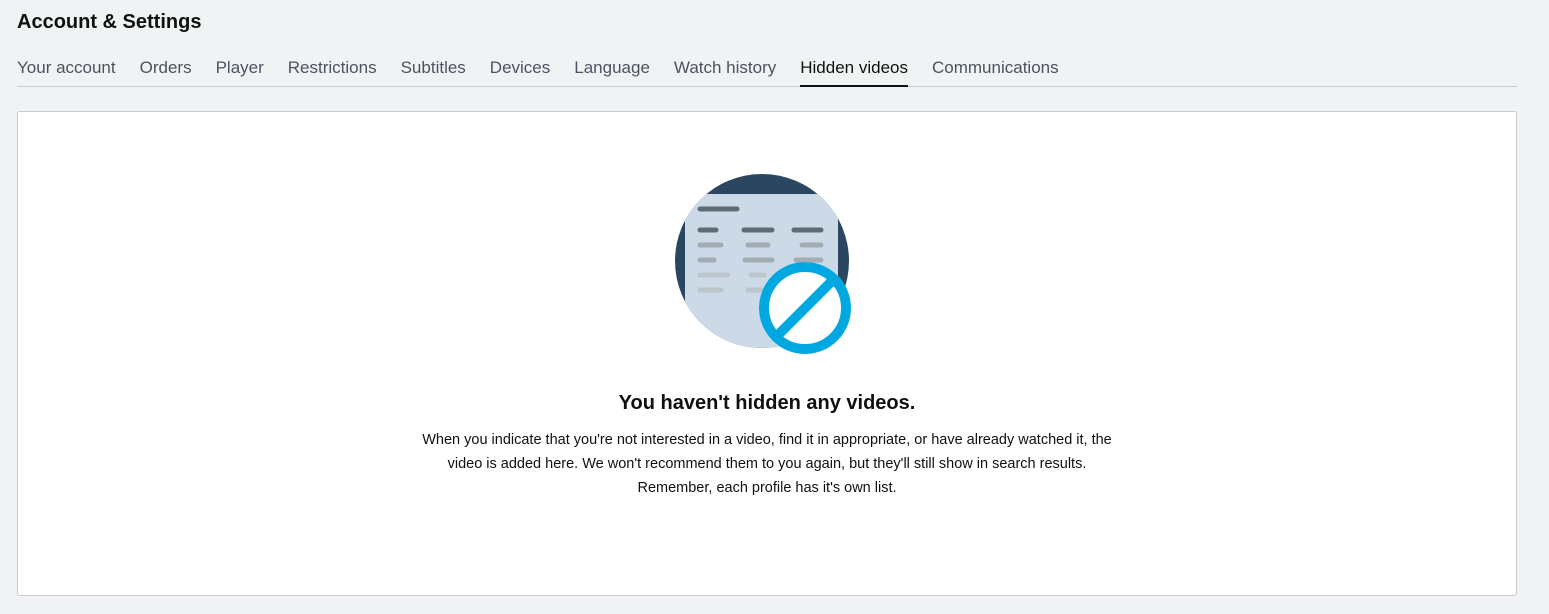  Describe the element at coordinates (109, 22) in the screenshot. I see `page-title: Account & Settings` at that location.